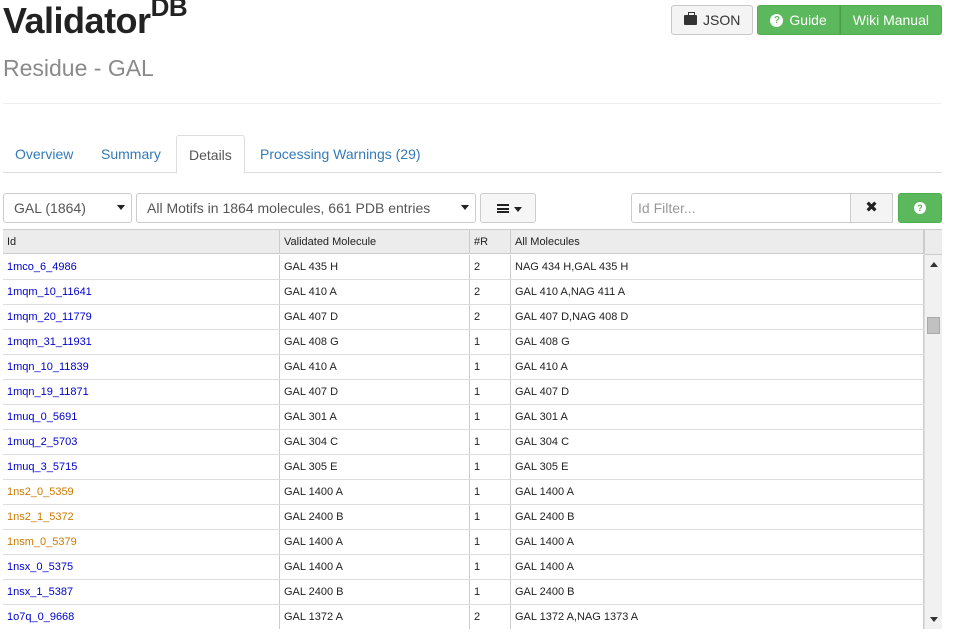 The image size is (955, 632). I want to click on tab-overview: Overview, so click(44, 154).